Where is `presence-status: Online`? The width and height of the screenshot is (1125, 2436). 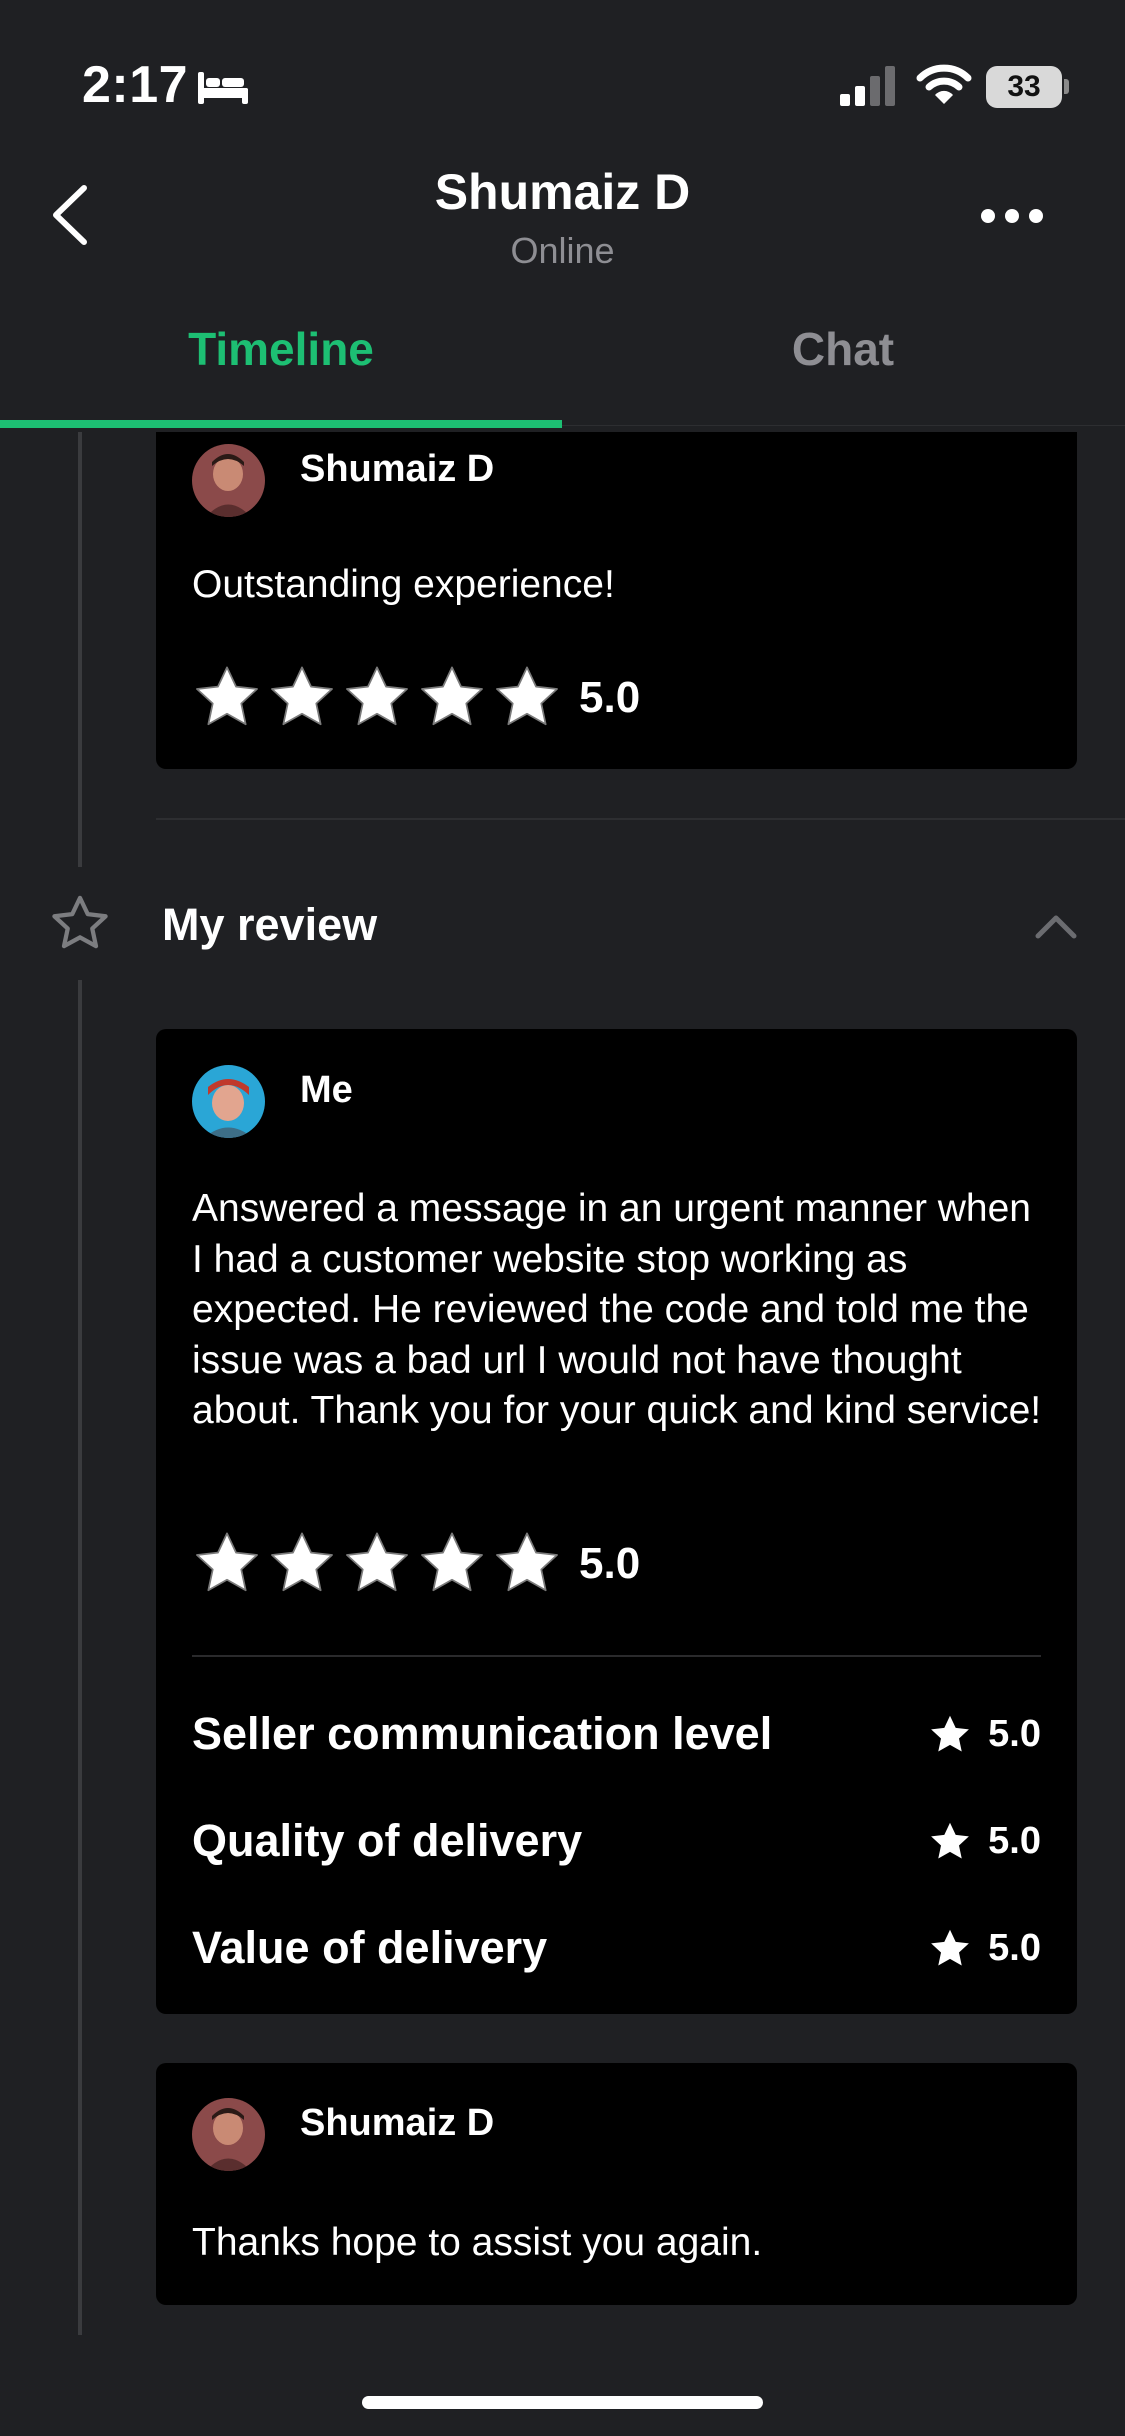
presence-status: Online is located at coordinates (562, 250).